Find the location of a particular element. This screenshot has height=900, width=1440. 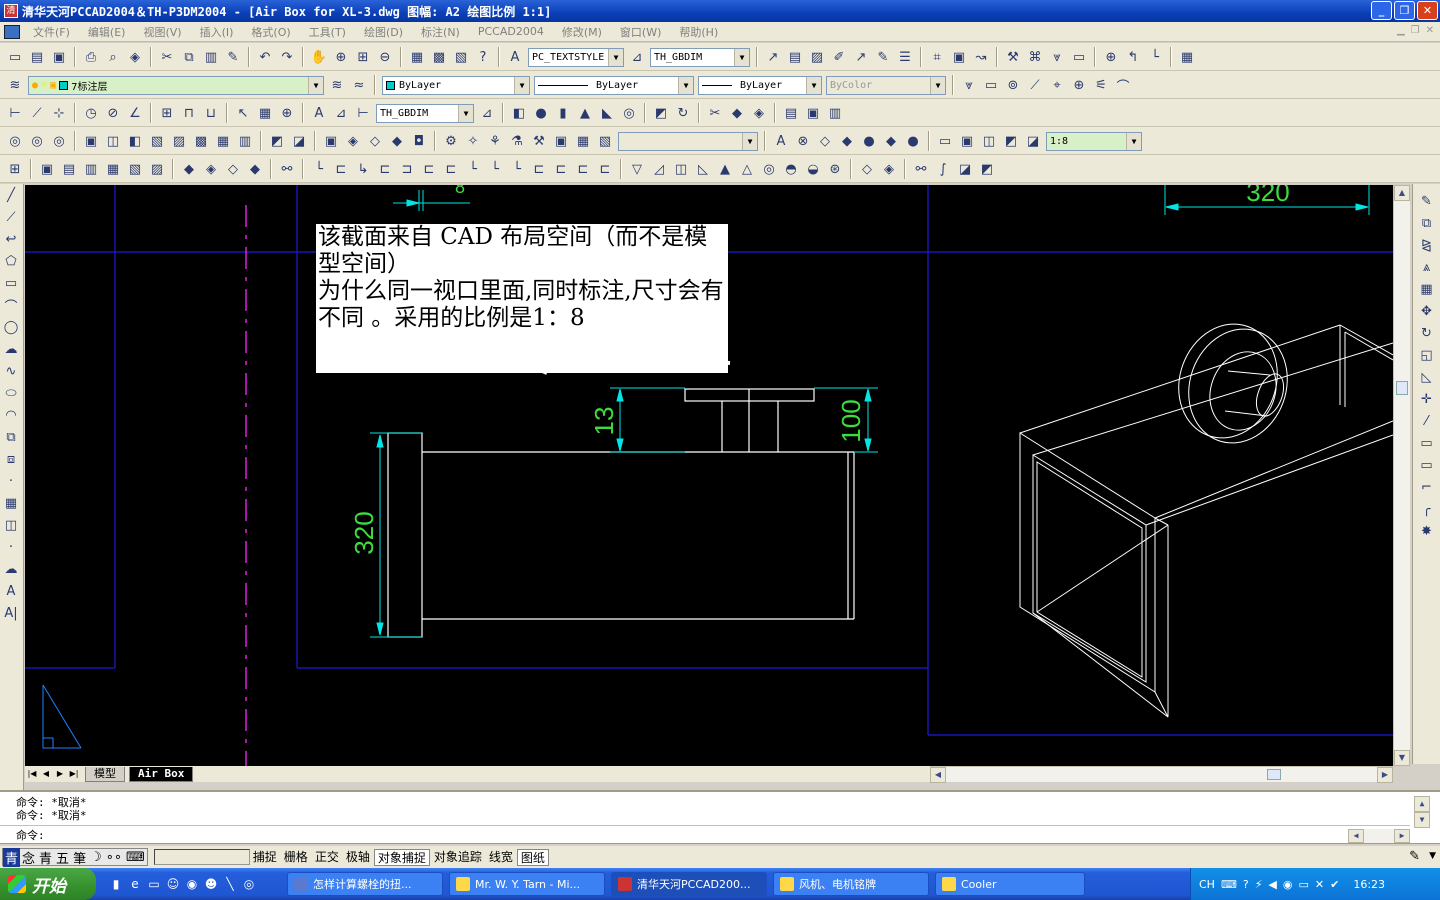

extrude-faces-icon: ▧ is located at coordinates (157, 141).